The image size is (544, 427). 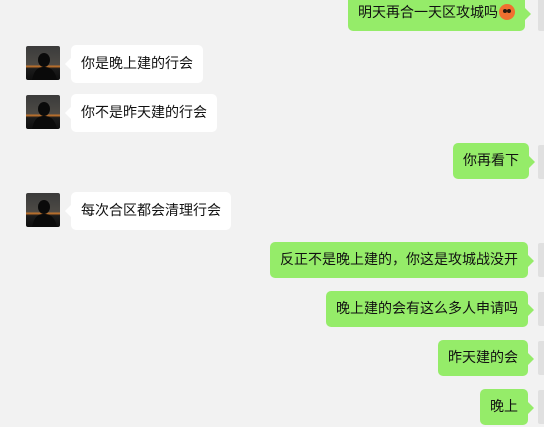 I want to click on message-text: 明天再合一天区攻城吗, so click(x=428, y=13).